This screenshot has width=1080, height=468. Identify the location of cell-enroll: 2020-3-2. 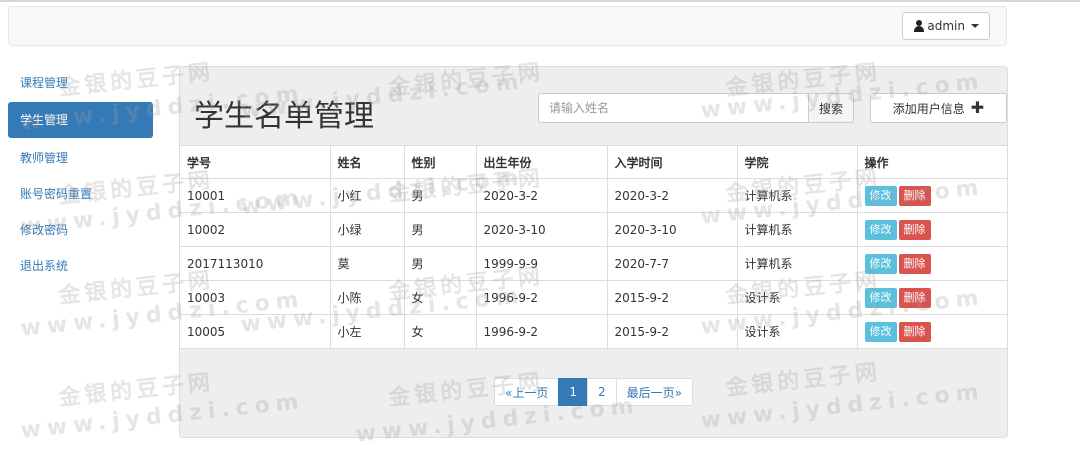
(672, 195).